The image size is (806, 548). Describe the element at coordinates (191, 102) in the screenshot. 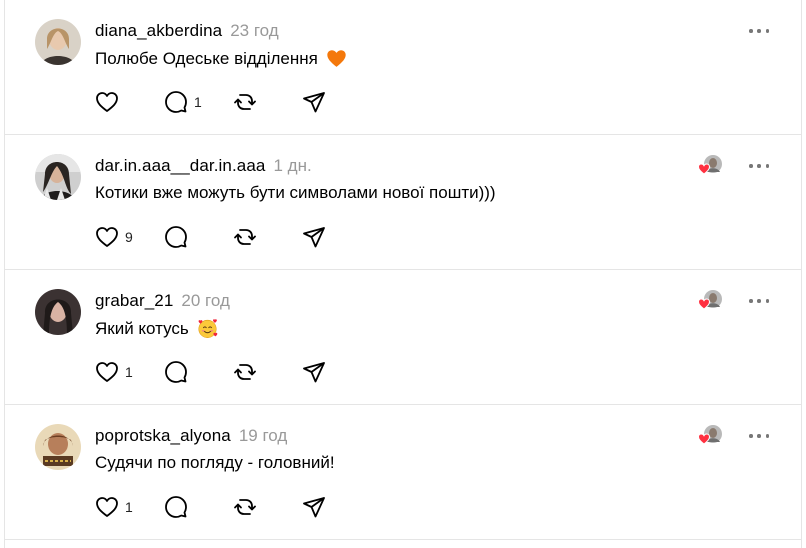

I see `reply-button: 1` at that location.